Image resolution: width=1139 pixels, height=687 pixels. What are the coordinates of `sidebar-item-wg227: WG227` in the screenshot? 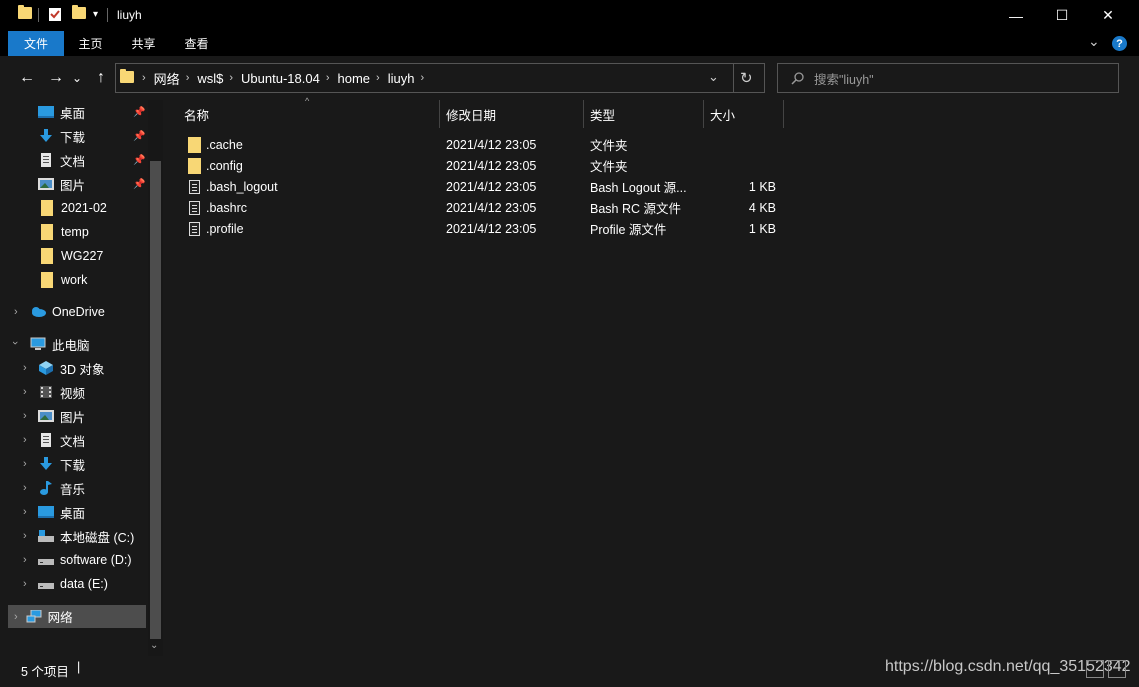 It's located at (93, 256).